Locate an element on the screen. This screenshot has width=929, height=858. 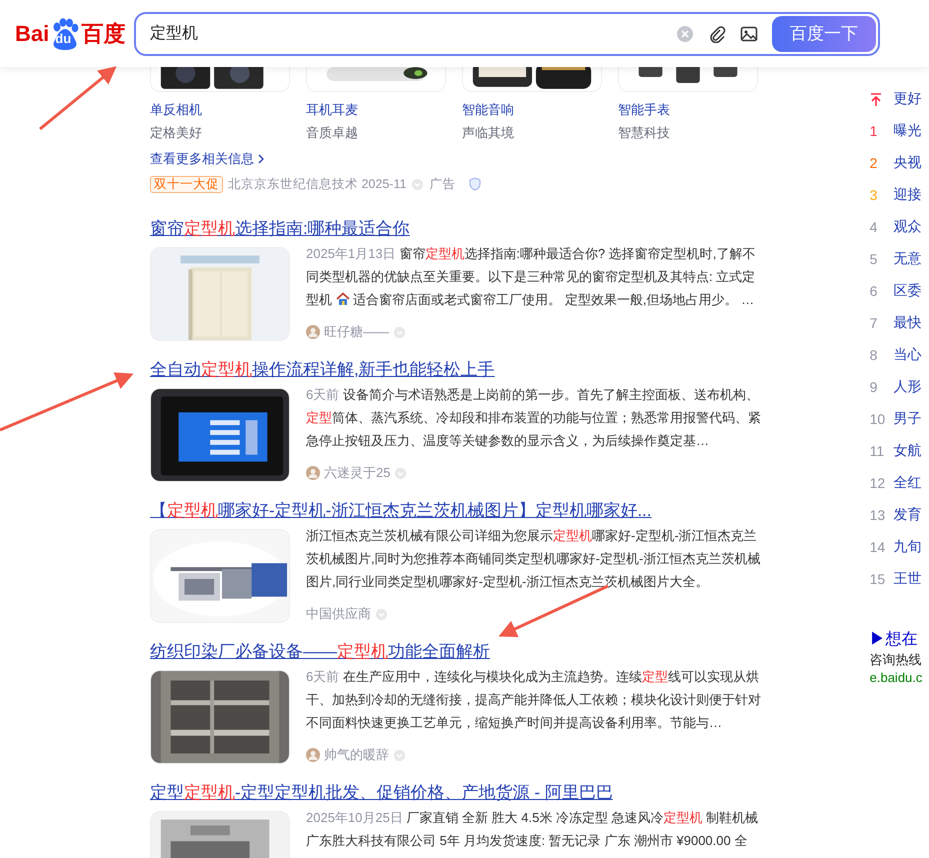
rank-number: 15 is located at coordinates (878, 579).